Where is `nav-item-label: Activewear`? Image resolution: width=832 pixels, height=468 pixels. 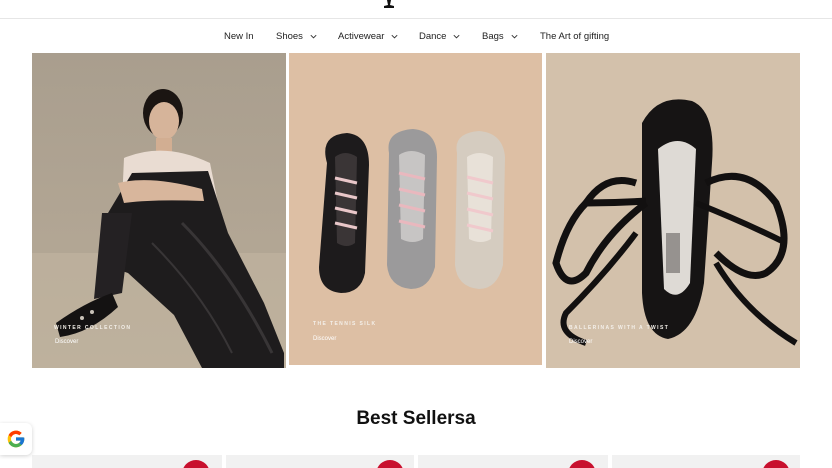
nav-item-label: Activewear is located at coordinates (361, 36).